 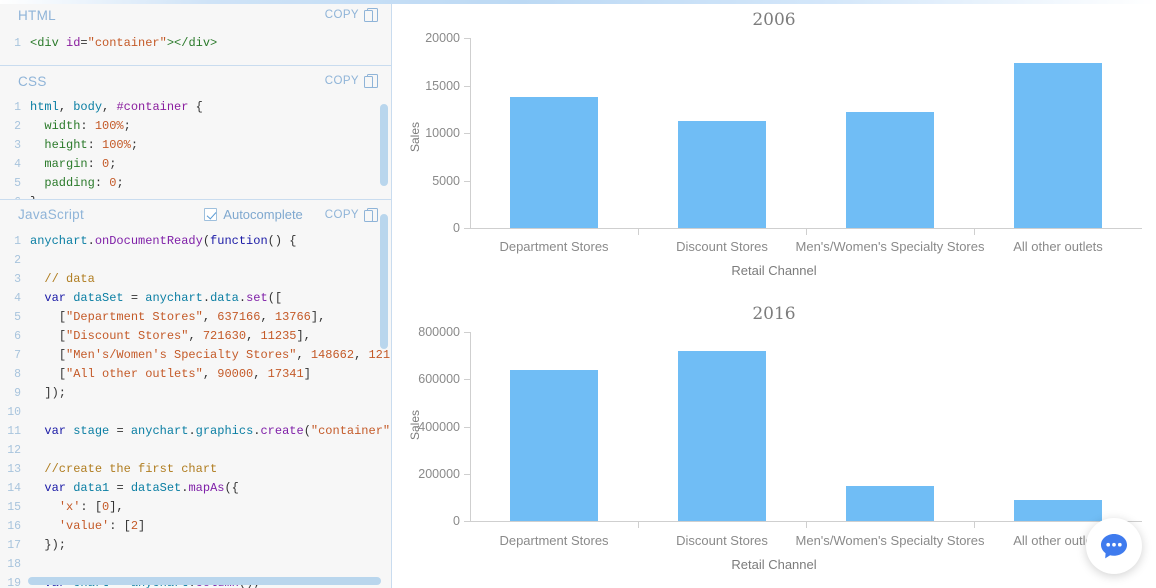 I want to click on line-number: 11, so click(x=14, y=431).